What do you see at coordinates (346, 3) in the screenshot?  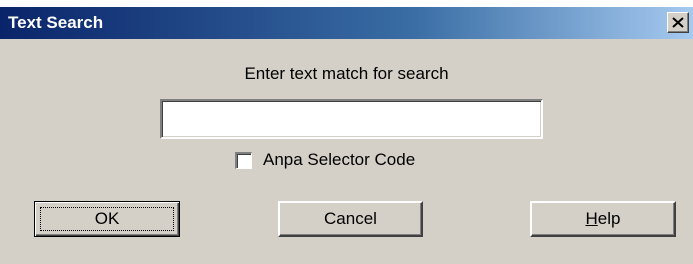 I see `cropped-background` at bounding box center [346, 3].